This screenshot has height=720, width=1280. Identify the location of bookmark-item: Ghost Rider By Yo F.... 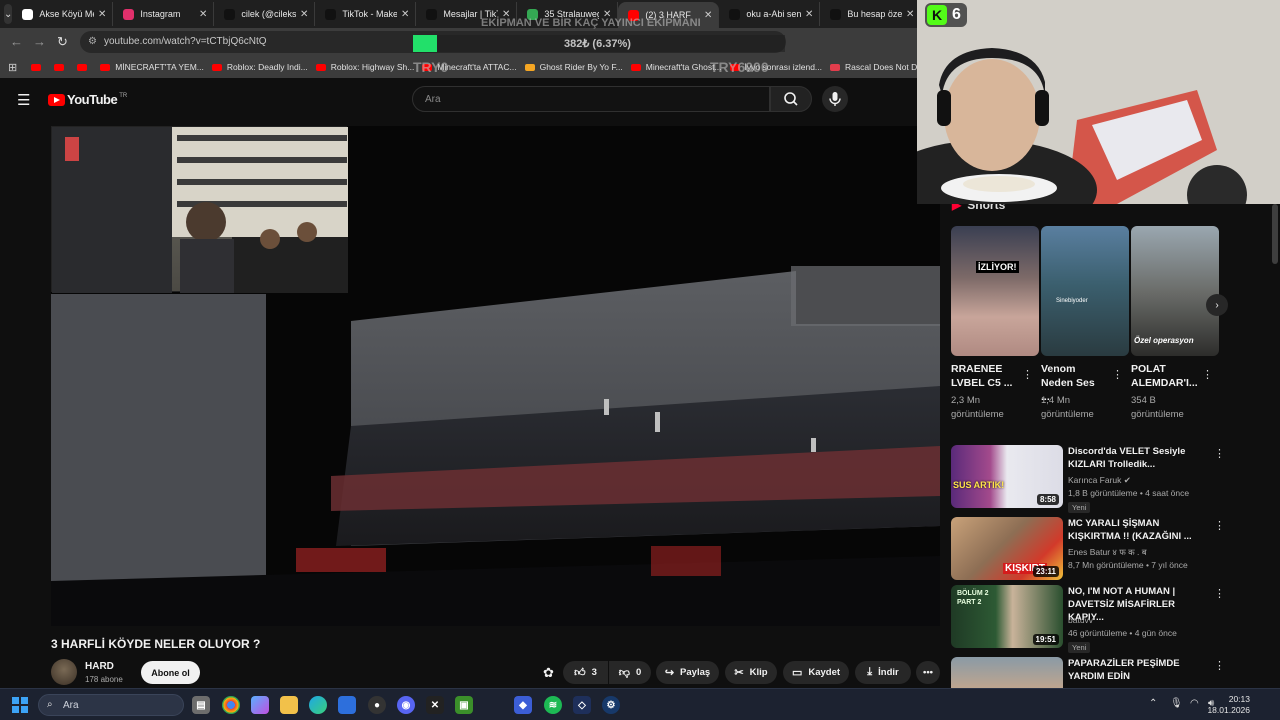
(573, 67).